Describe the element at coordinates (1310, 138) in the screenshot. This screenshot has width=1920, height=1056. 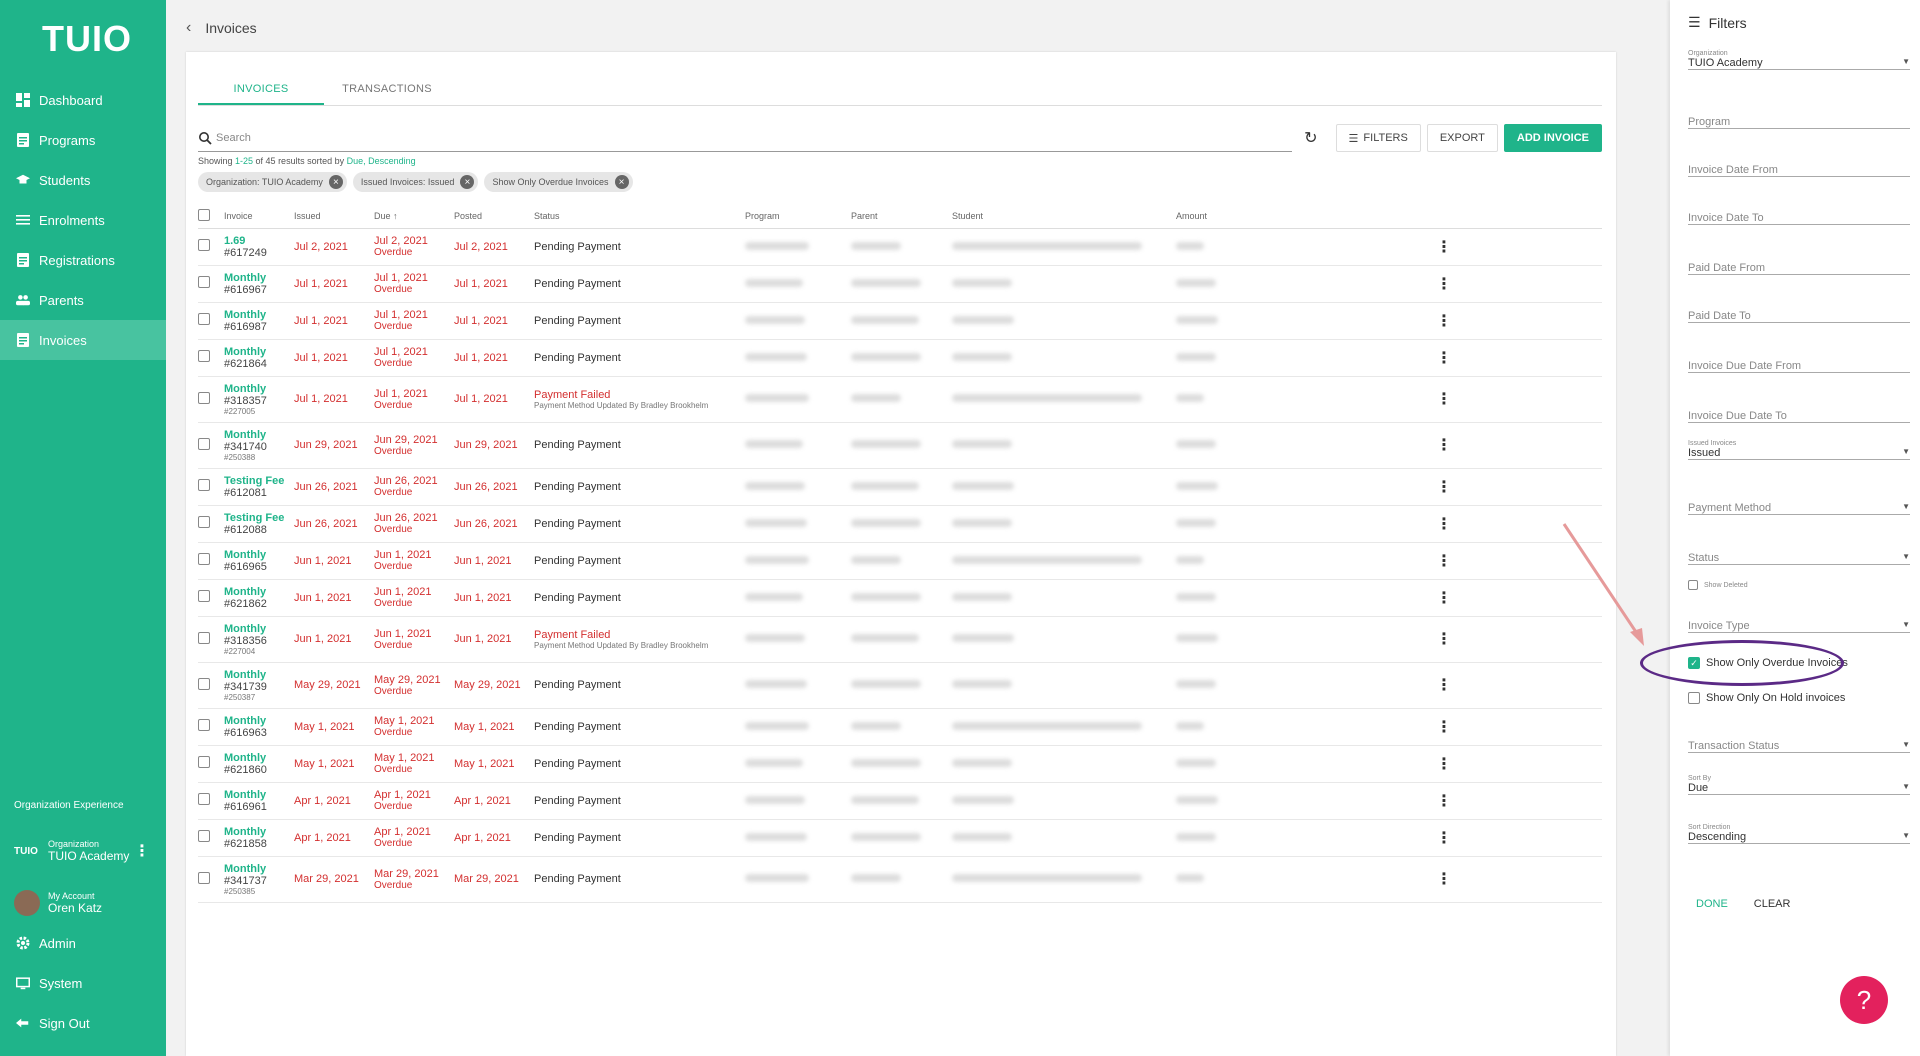
I see `refresh-icon: ↻` at that location.